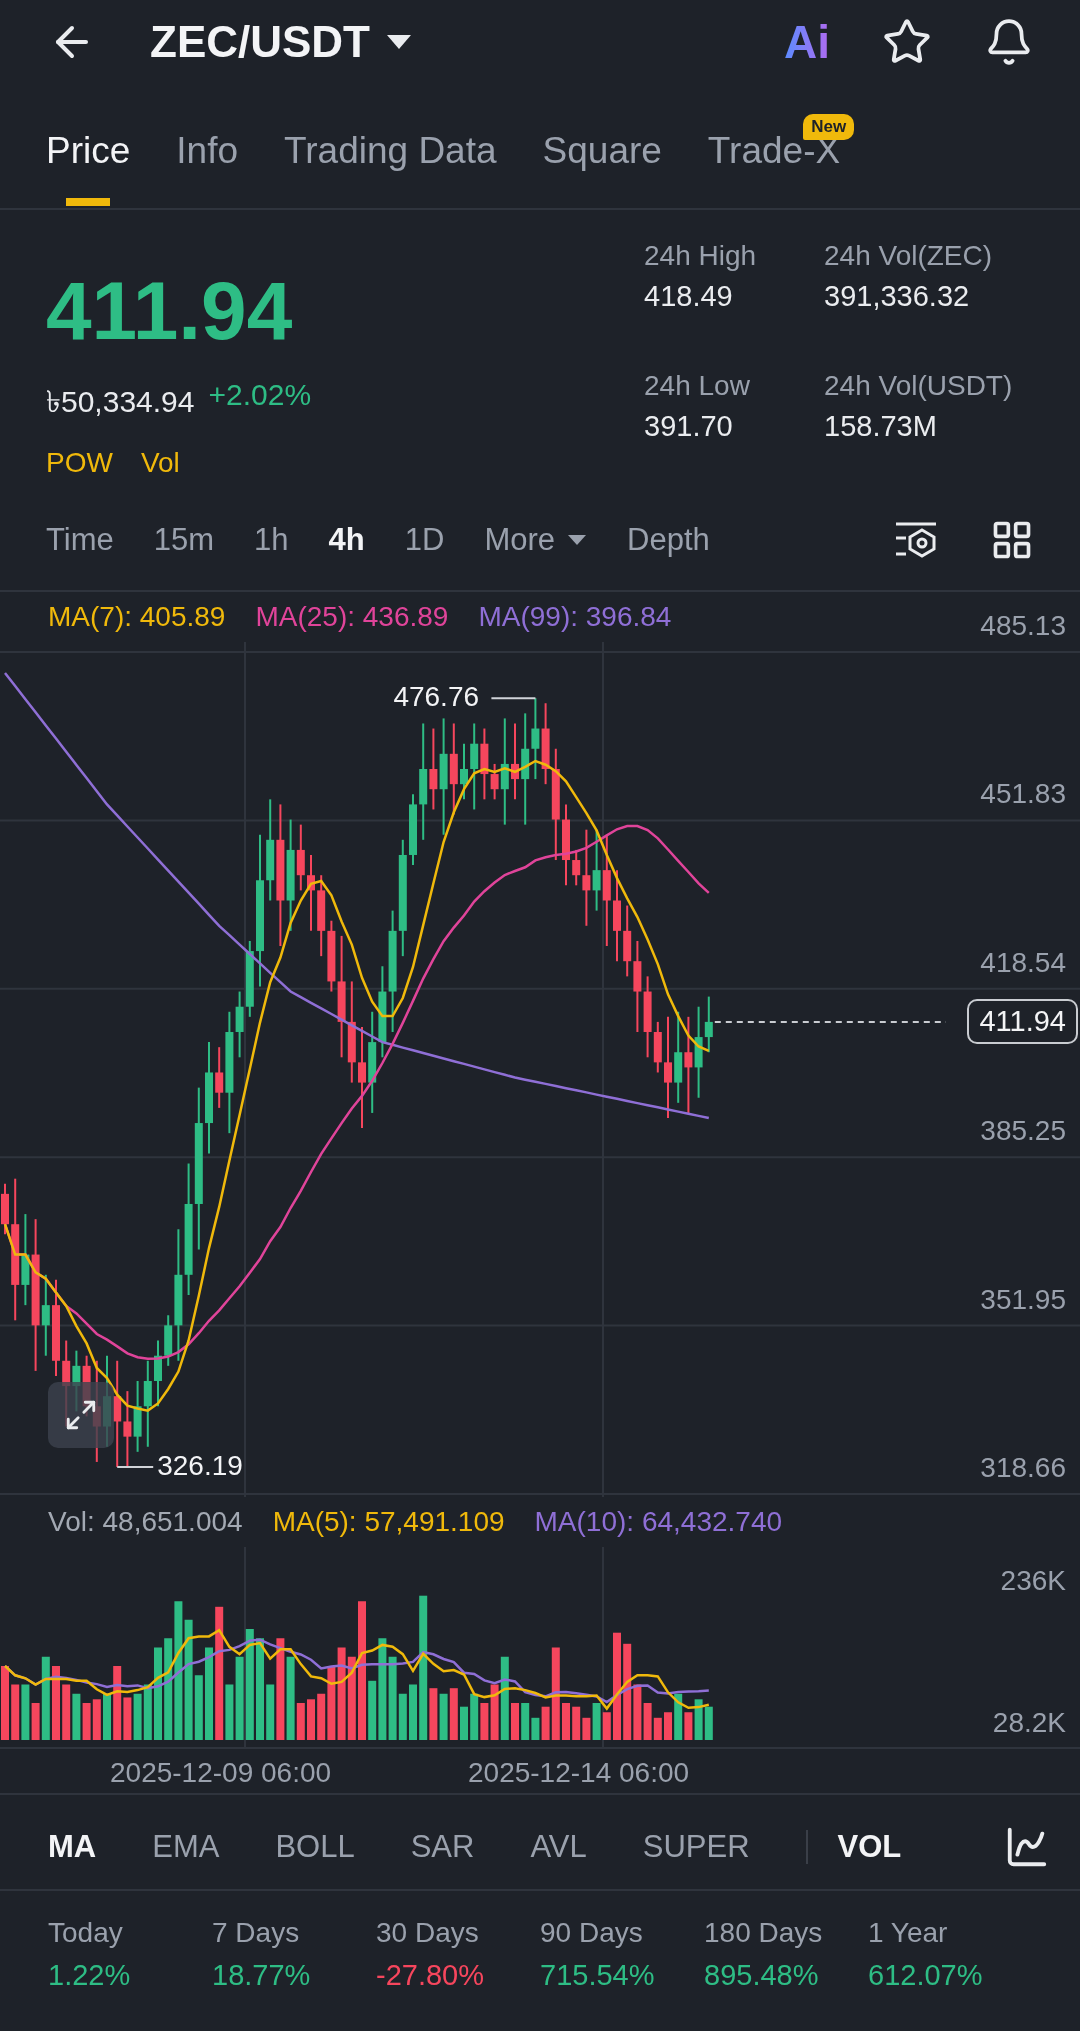 This screenshot has width=1080, height=2031. Describe the element at coordinates (135, 1467) in the screenshot. I see `low-leader-line` at that location.